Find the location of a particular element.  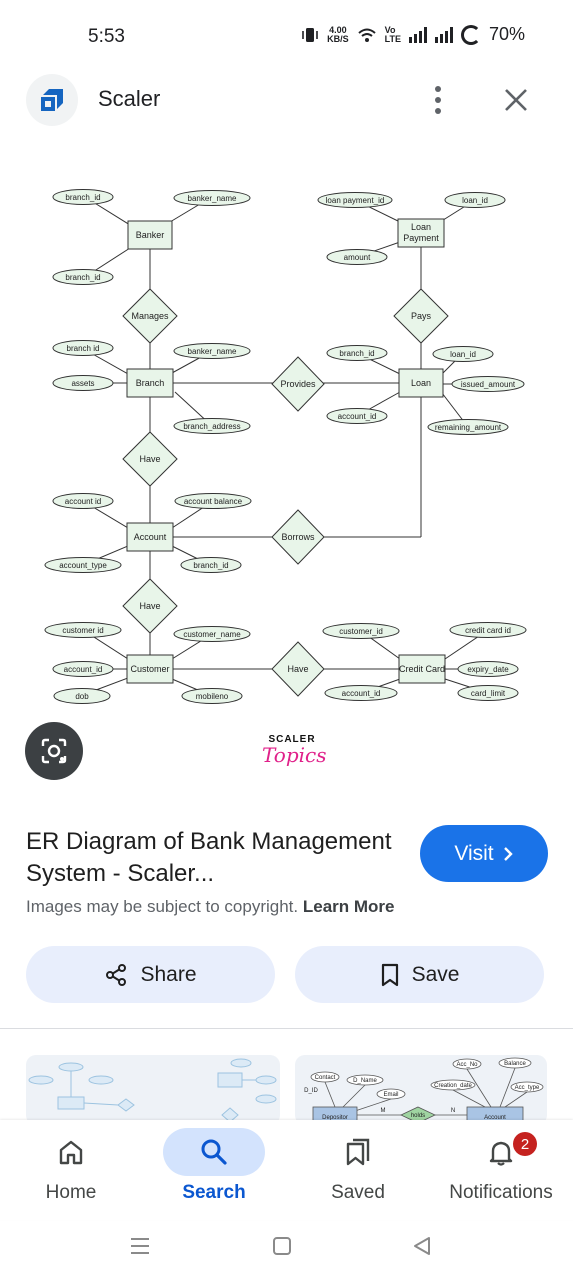

svg-text: banker_name is located at coordinates (212, 198).